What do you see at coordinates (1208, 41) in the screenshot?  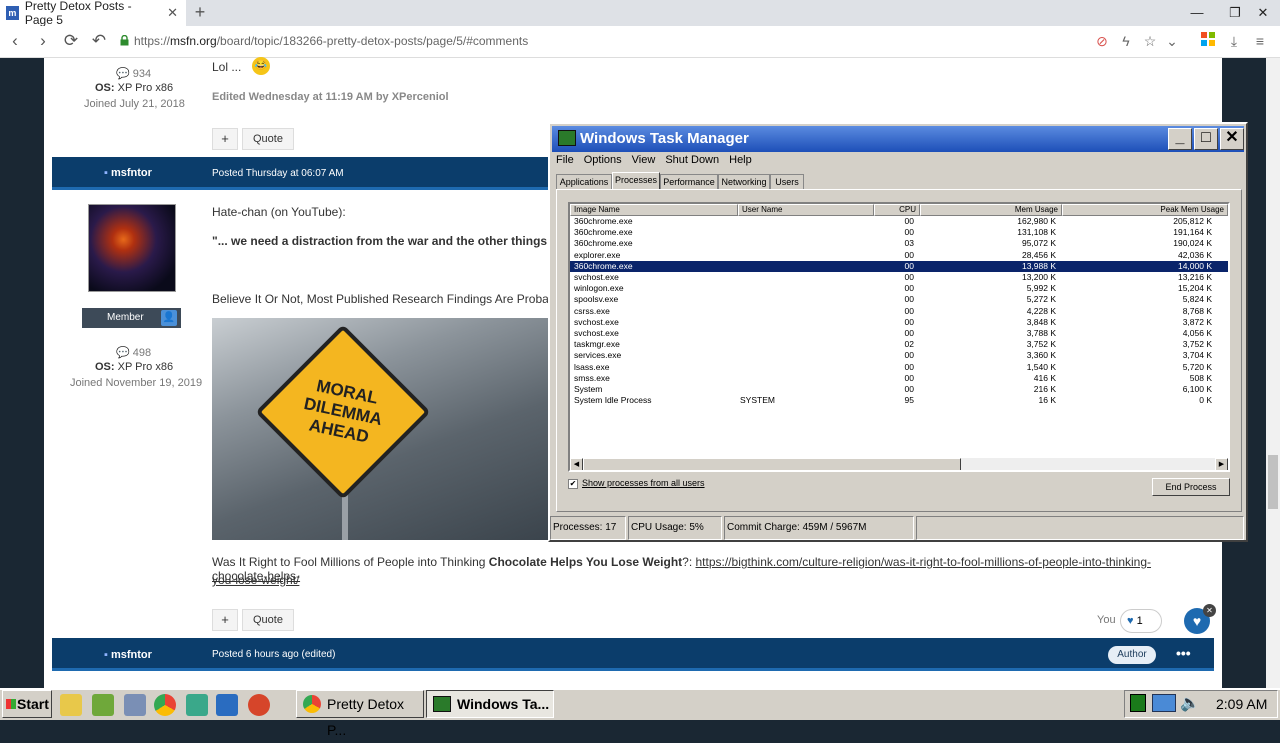 I see `apps-icon` at bounding box center [1208, 41].